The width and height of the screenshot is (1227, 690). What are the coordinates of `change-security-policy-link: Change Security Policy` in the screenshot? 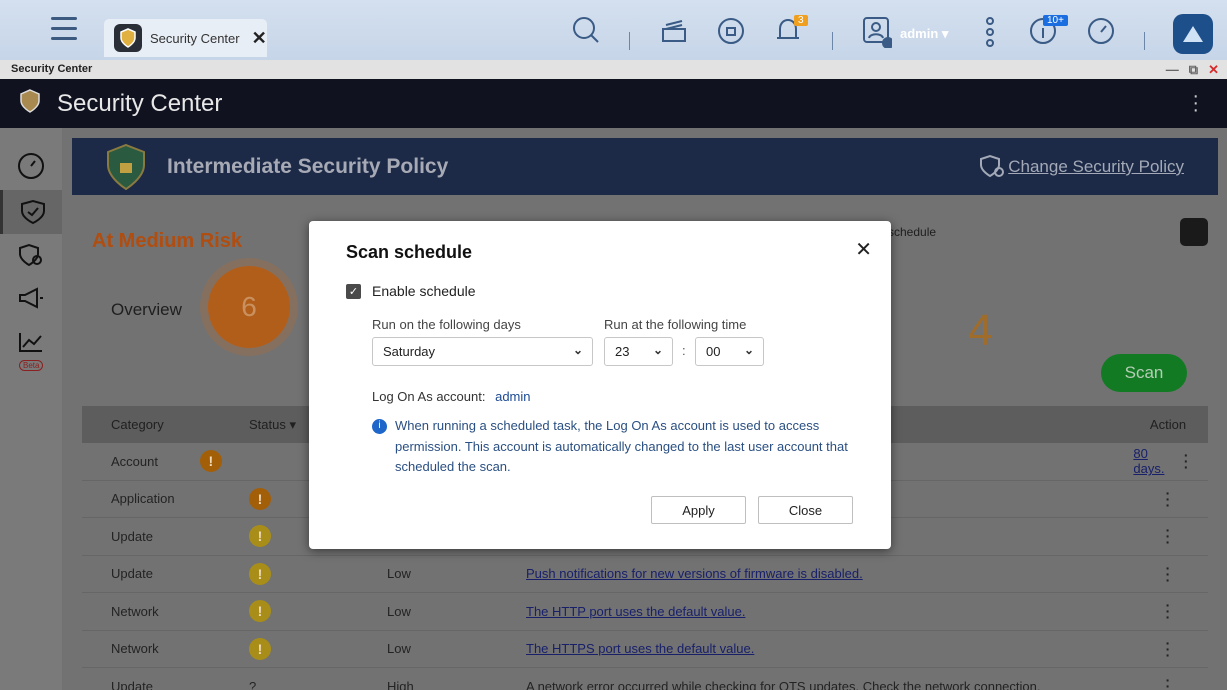 It's located at (1096, 167).